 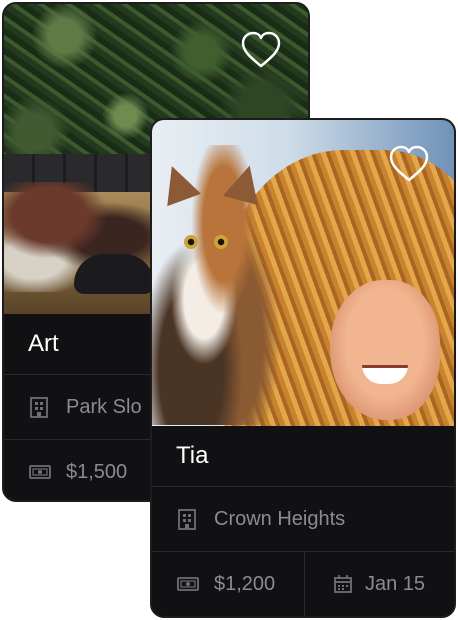 What do you see at coordinates (104, 406) in the screenshot?
I see `neighborhood-label: Park Slo` at bounding box center [104, 406].